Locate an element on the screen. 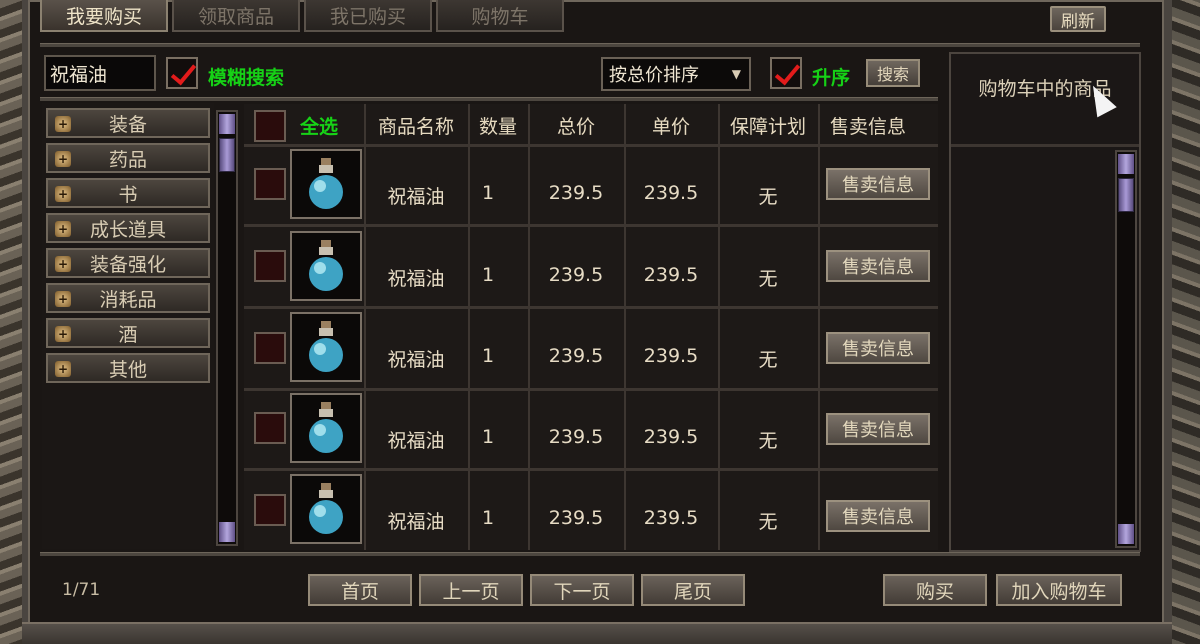 This screenshot has width=1200, height=644. category-potions: + 药品 is located at coordinates (128, 158).